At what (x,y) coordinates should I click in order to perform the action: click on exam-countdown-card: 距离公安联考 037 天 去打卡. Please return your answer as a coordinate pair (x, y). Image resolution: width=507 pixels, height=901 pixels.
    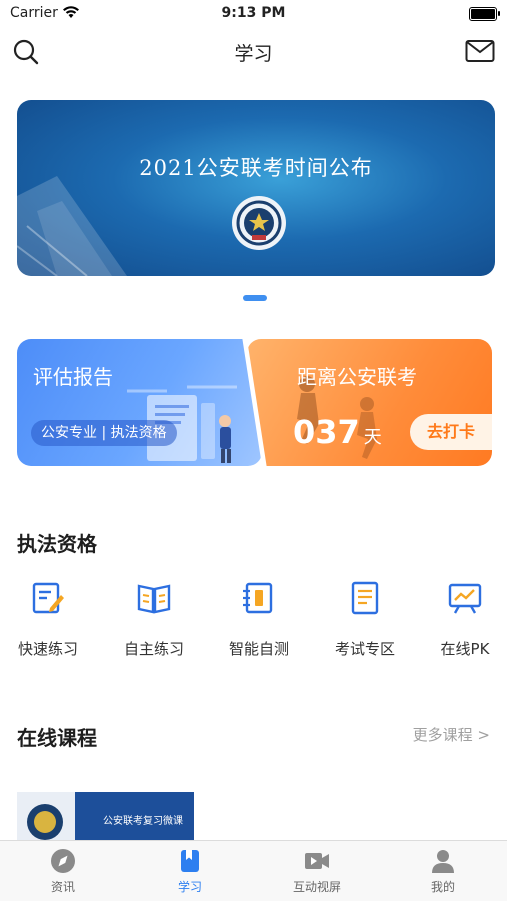
    Looking at the image, I should click on (369, 402).